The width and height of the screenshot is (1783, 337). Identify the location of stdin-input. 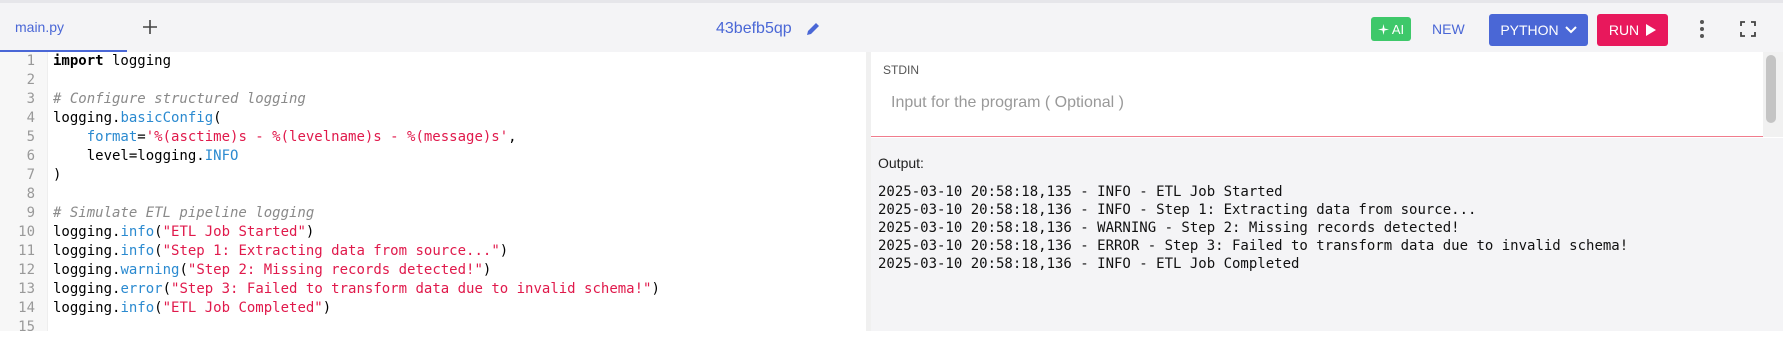
(1301, 103).